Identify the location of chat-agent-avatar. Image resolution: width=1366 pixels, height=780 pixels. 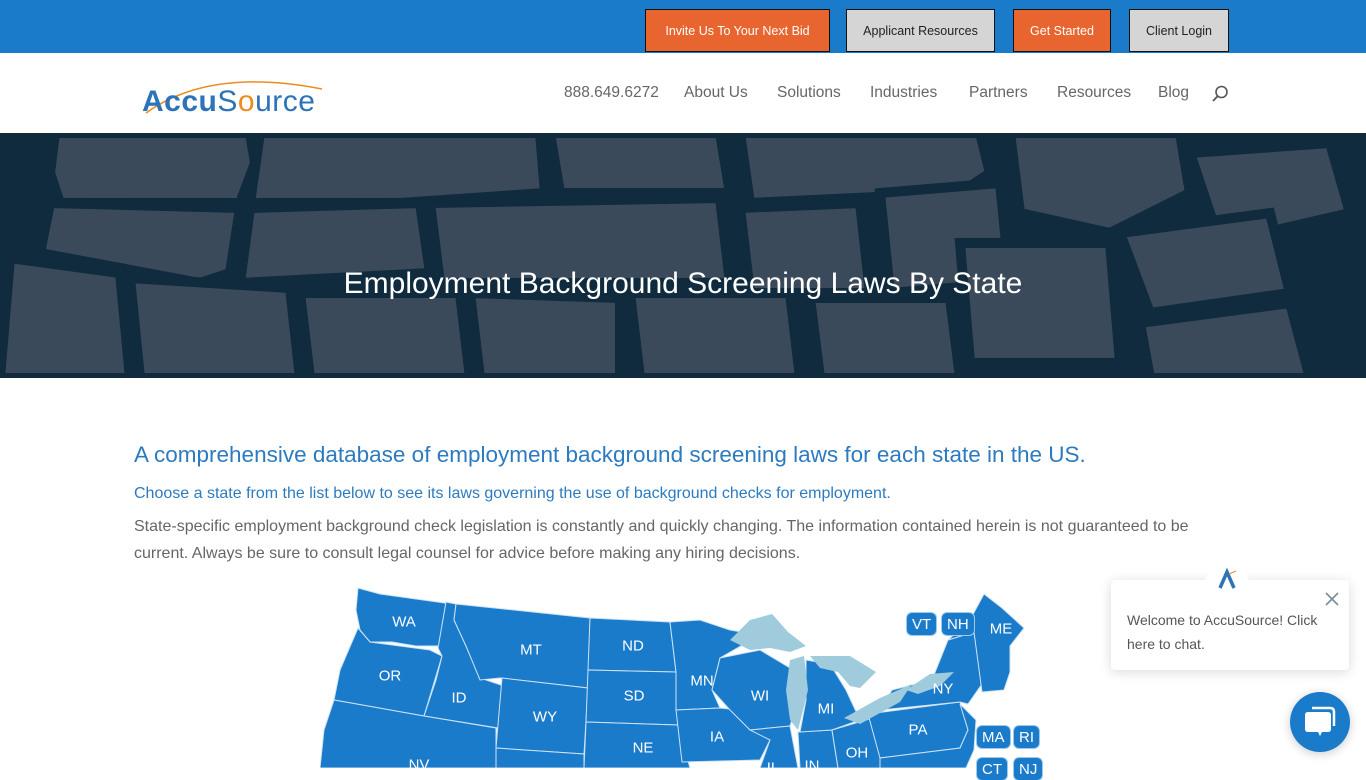
(1227, 579).